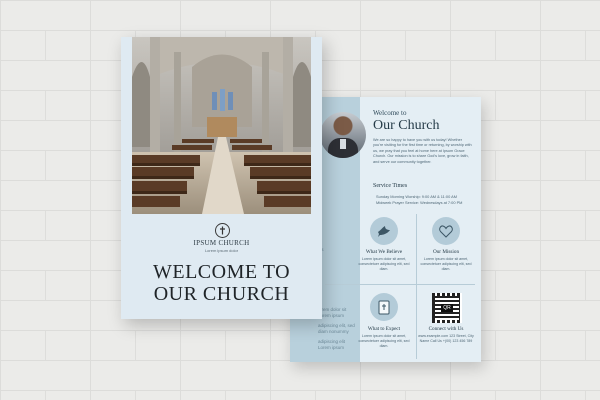  Describe the element at coordinates (390, 186) in the screenshot. I see `service-times-heading: Service Times` at that location.